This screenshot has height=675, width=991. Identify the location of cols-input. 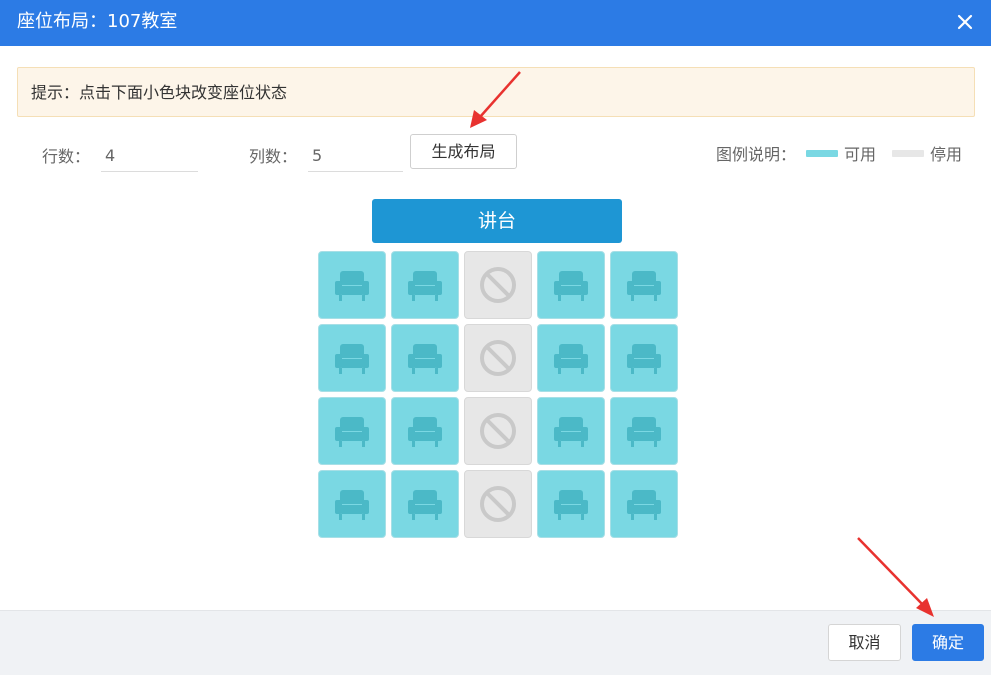
(355, 156).